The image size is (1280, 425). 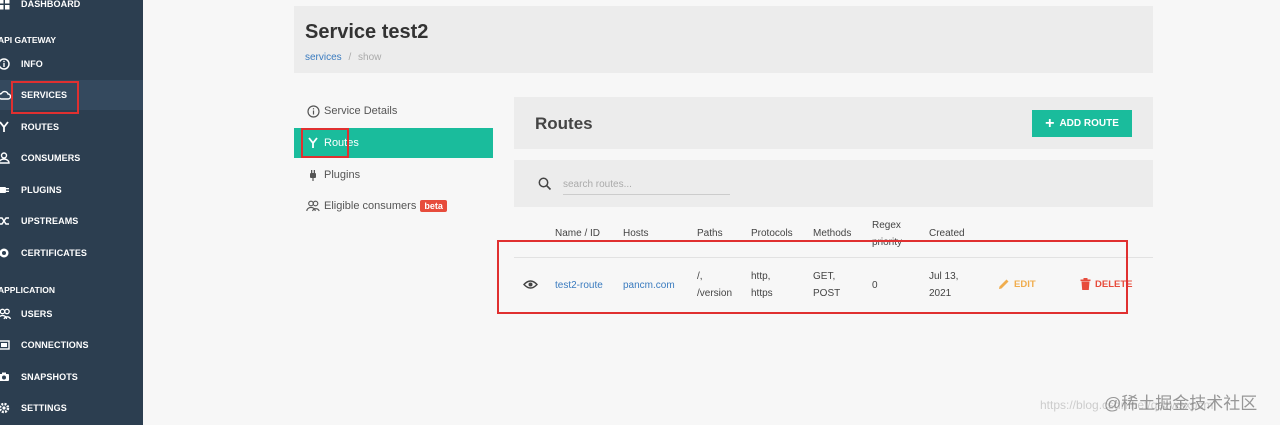 What do you see at coordinates (71, 408) in the screenshot?
I see `sidebar-item-settings: SETTINGS` at bounding box center [71, 408].